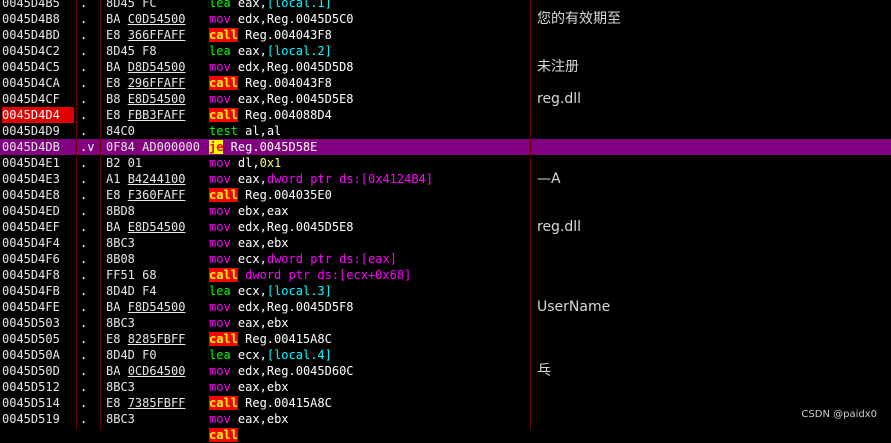  What do you see at coordinates (445, 355) in the screenshot?
I see `instruction-row: 0045D50A. 8D4D F0 lea ecx,[local.4]` at bounding box center [445, 355].